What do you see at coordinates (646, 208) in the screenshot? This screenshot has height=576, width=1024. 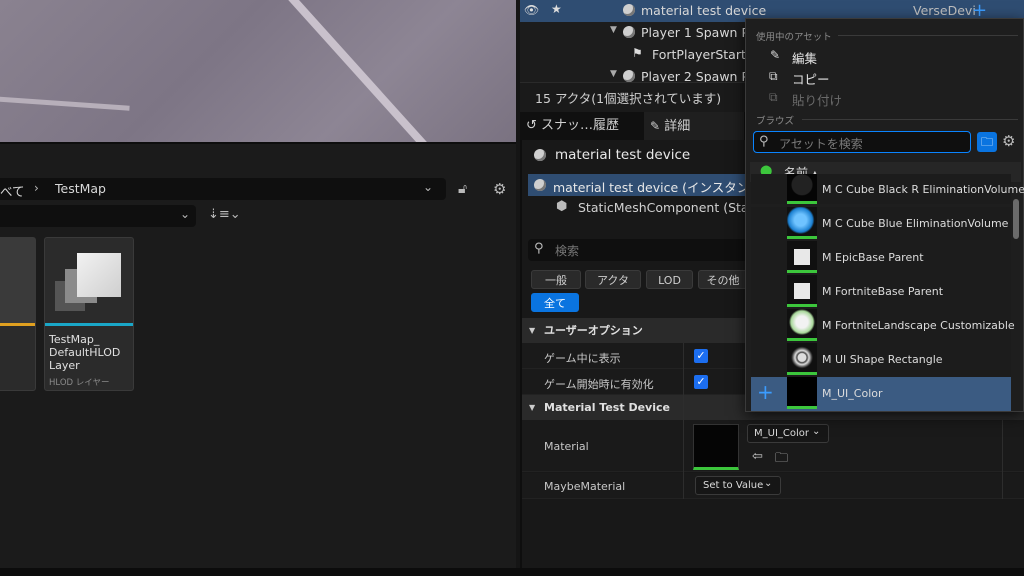 I see `component-row-mesh: ⬢ StaticMeshComponent (Static` at bounding box center [646, 208].